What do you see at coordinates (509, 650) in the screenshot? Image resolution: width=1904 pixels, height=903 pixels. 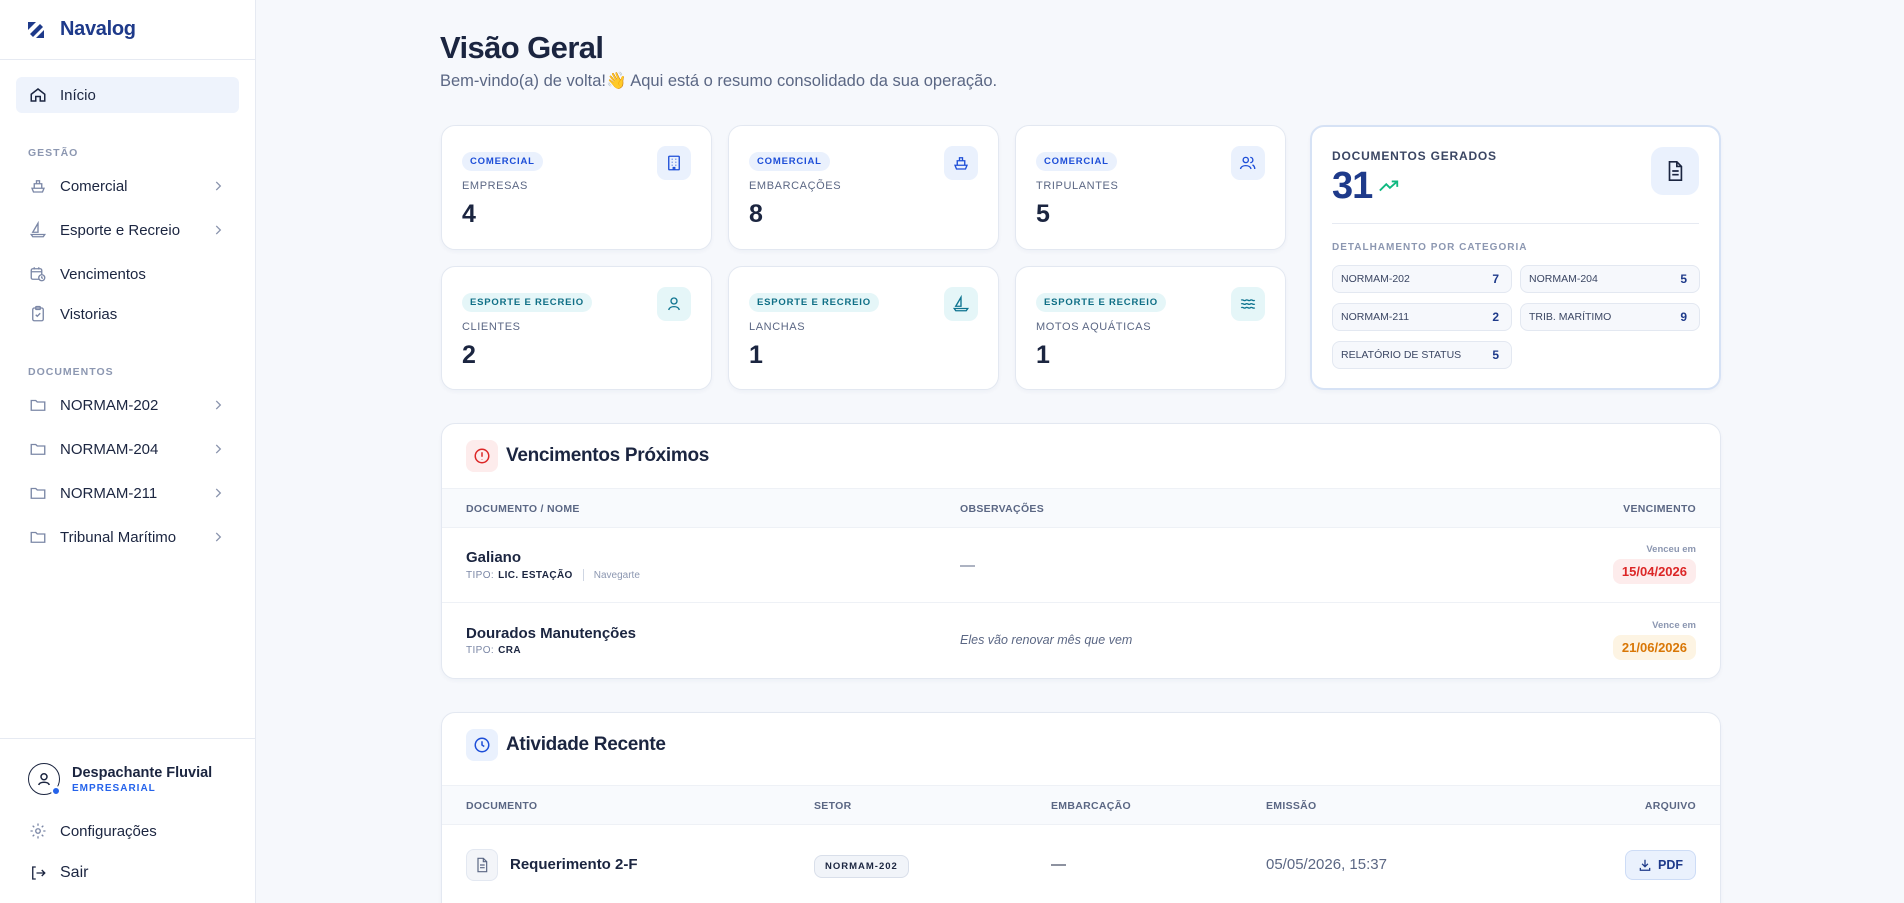 I see `type-value: CRA` at bounding box center [509, 650].